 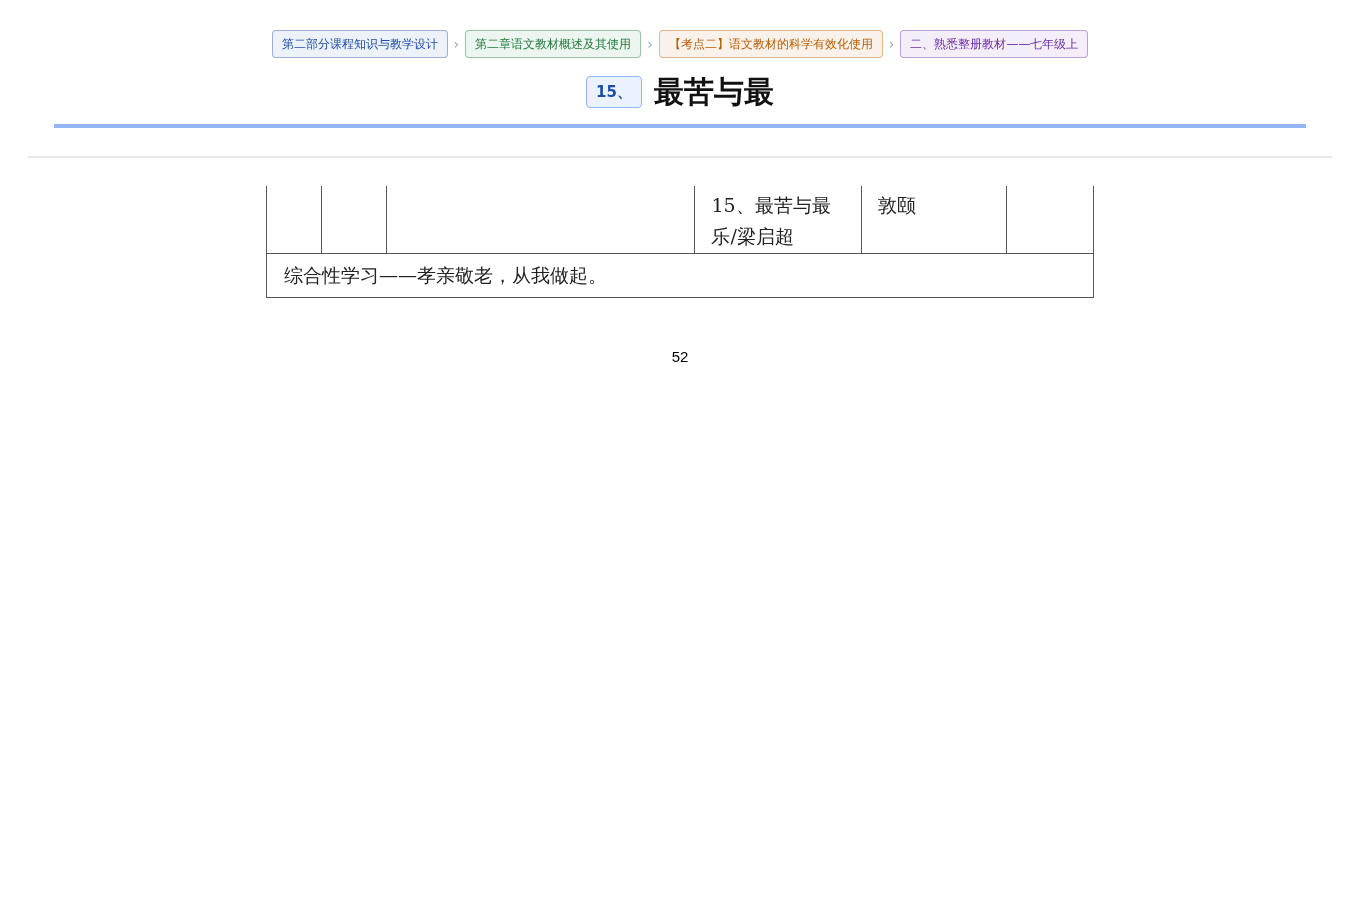 What do you see at coordinates (713, 92) in the screenshot?
I see `page-title: 最苦与最` at bounding box center [713, 92].